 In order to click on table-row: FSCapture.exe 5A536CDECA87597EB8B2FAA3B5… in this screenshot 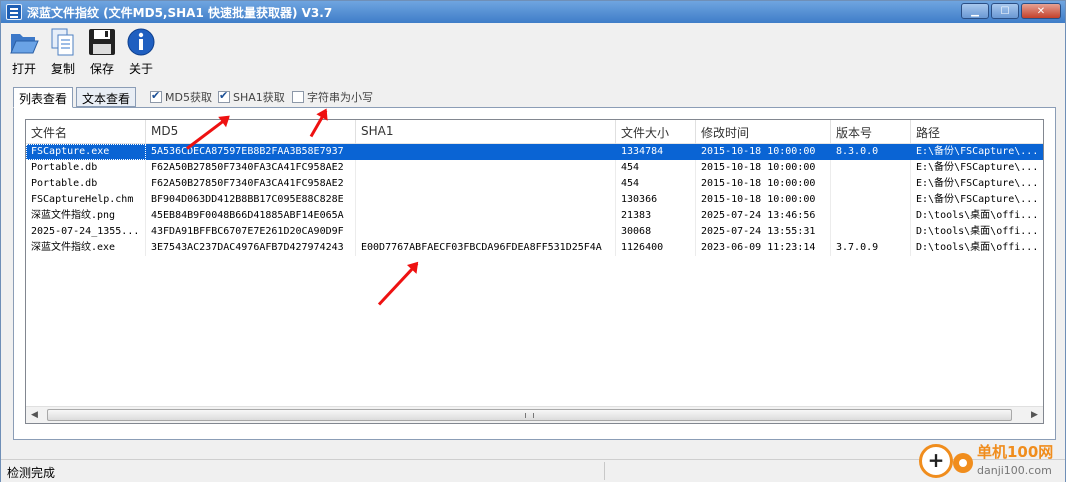, I will do `click(534, 152)`.